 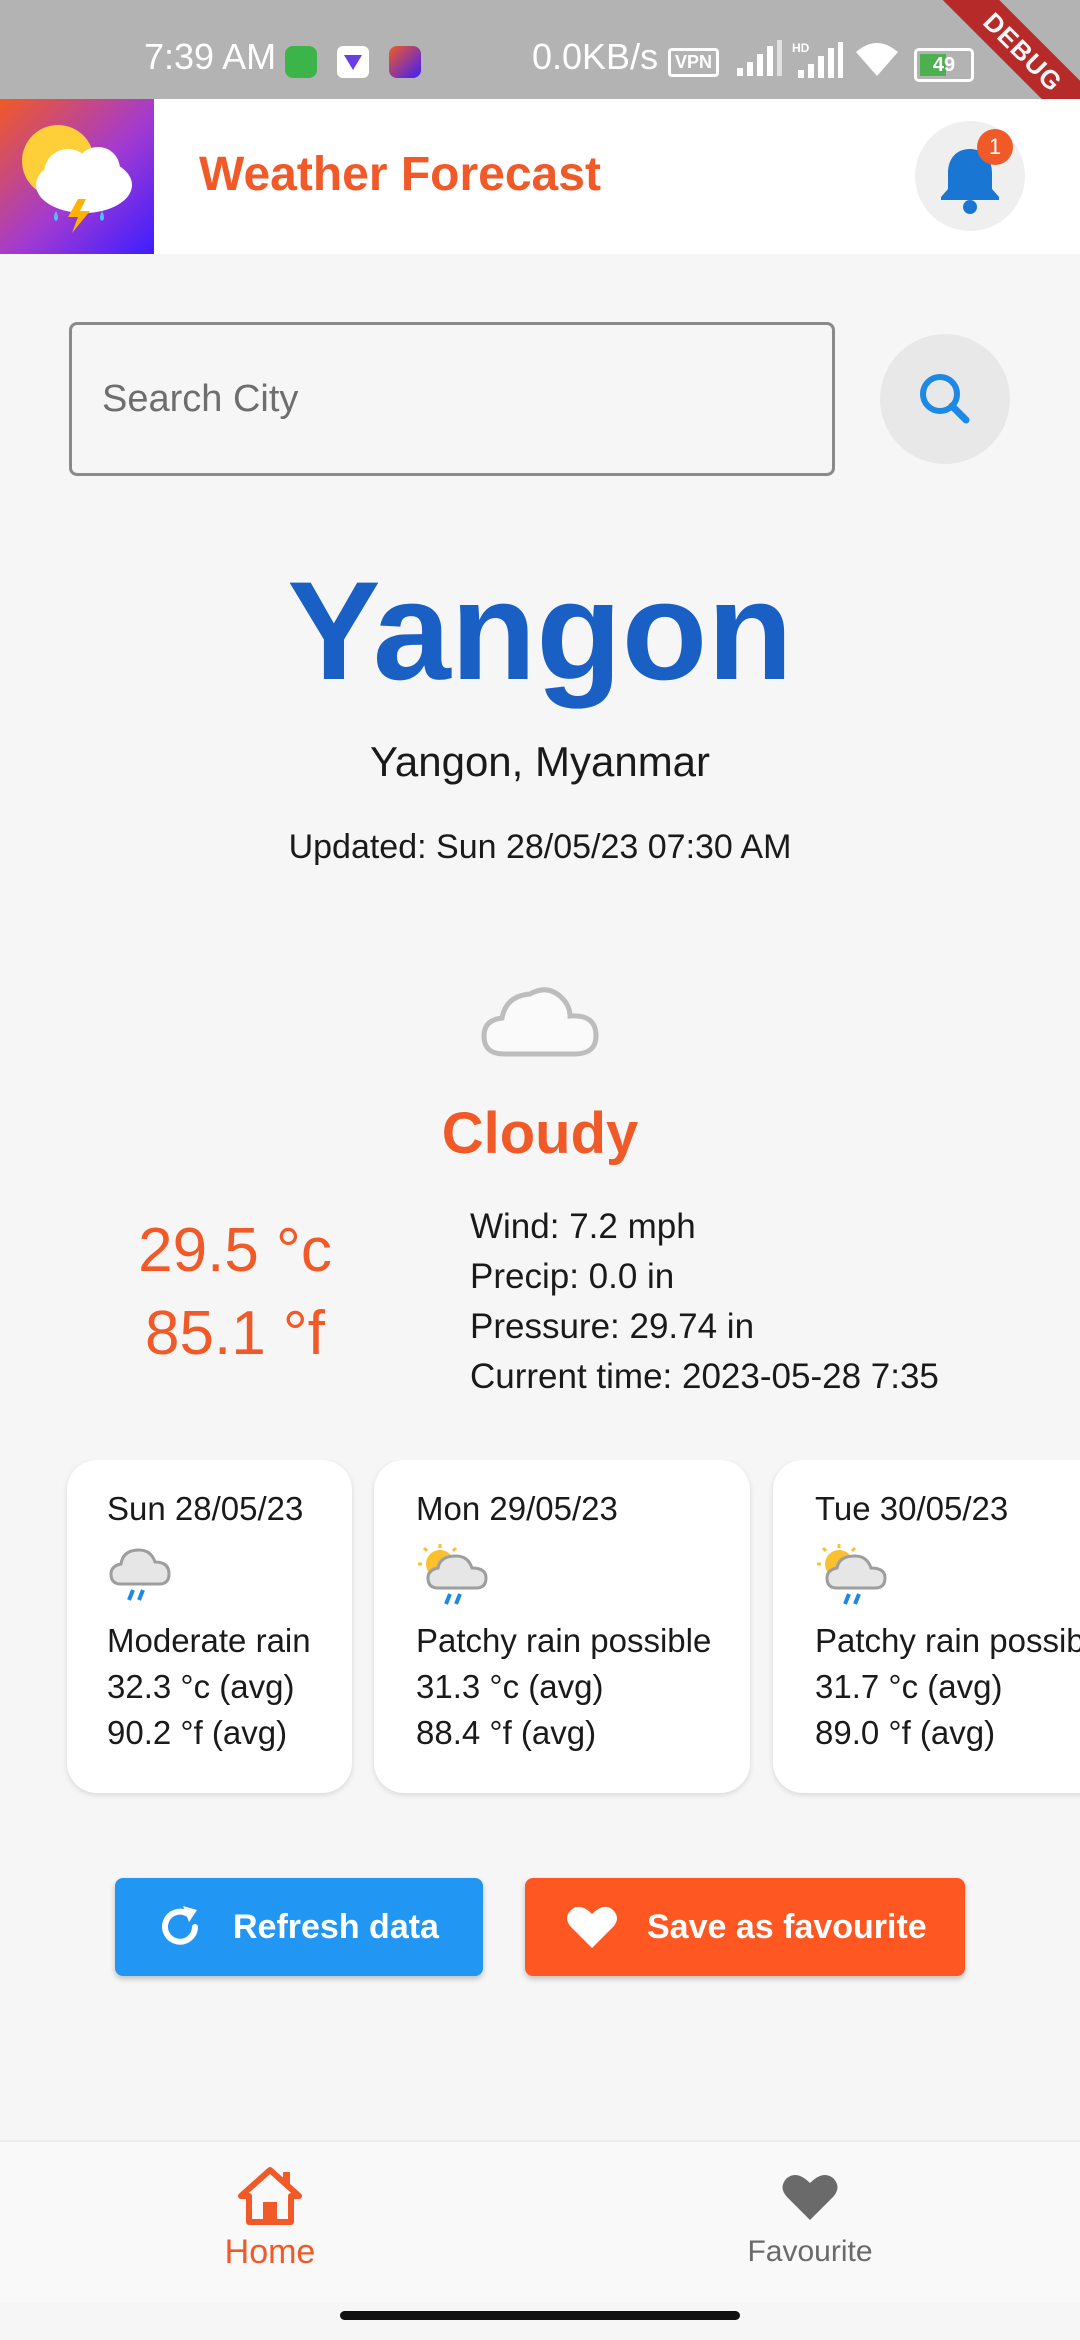 What do you see at coordinates (540, 630) in the screenshot?
I see `city-name: Yangon` at bounding box center [540, 630].